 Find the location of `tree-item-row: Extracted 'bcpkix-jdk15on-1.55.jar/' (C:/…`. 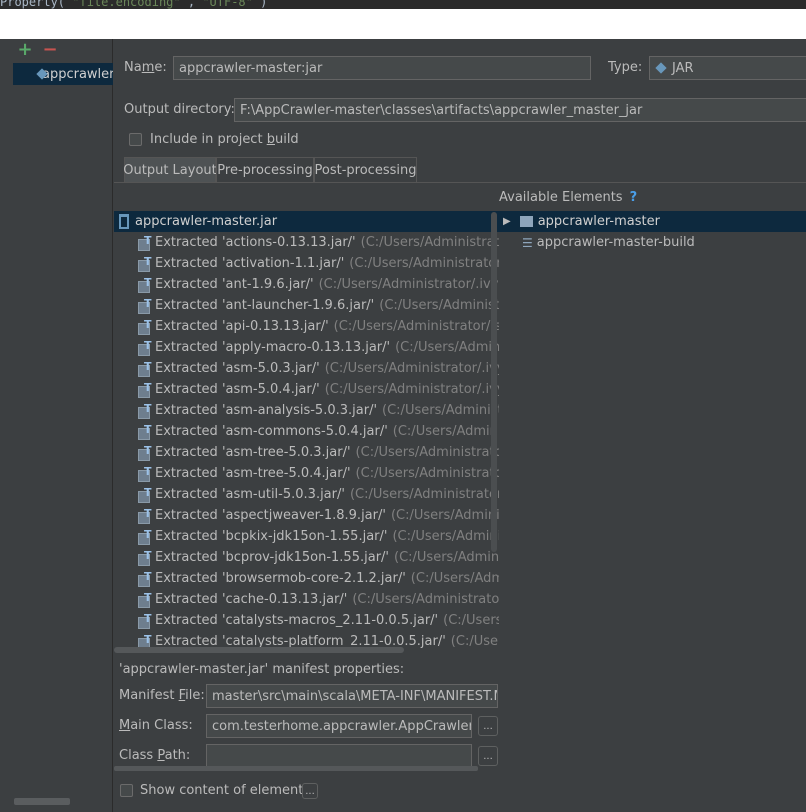

tree-item-row: Extracted 'bcpkix-jdk15on-1.55.jar/' (C:/… is located at coordinates (306, 536).